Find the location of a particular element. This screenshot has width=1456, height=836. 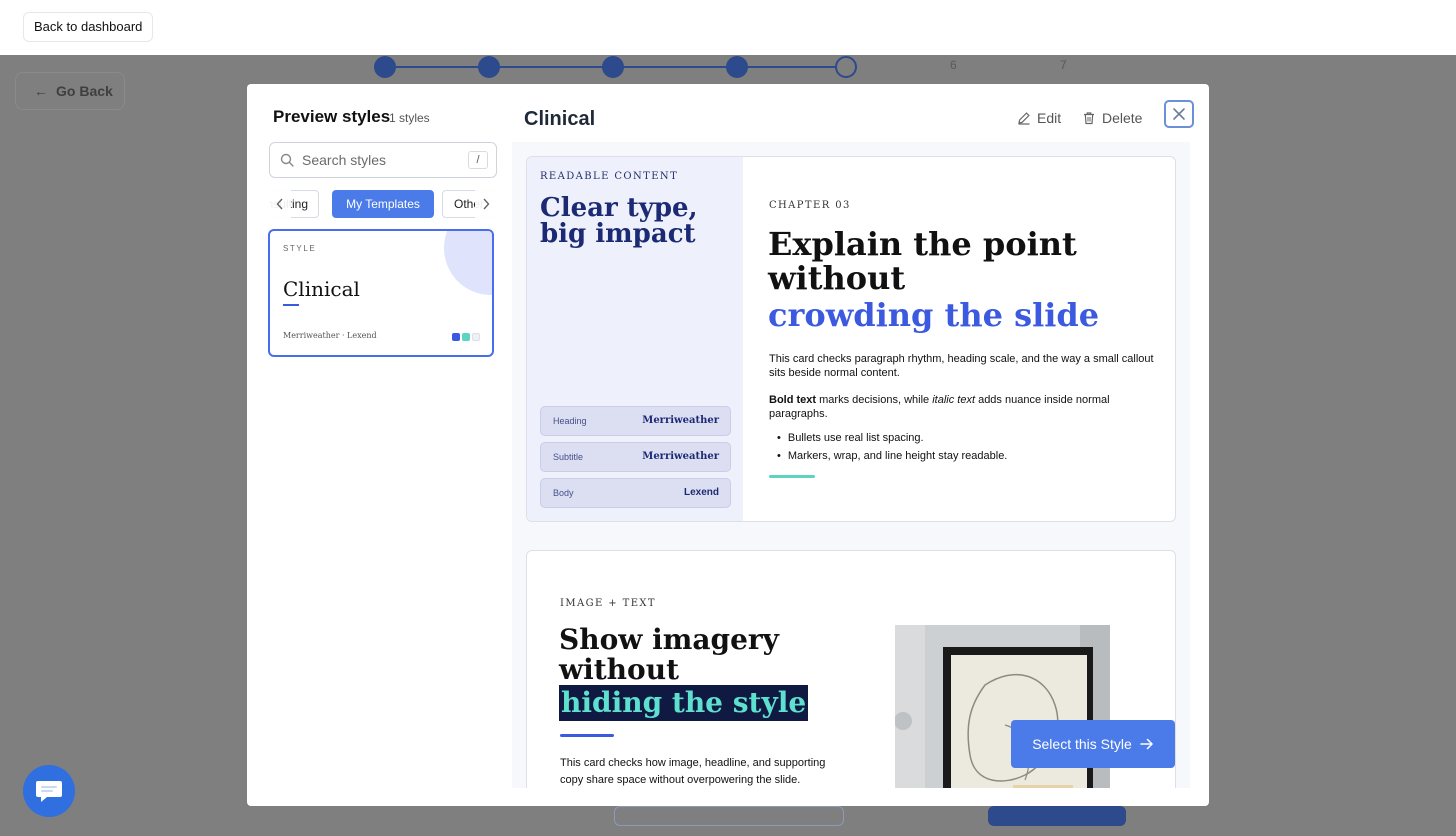

search-input is located at coordinates (382, 160).